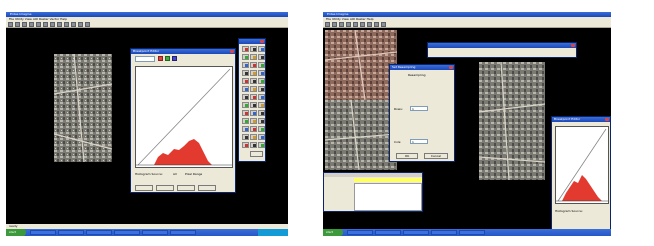 The width and height of the screenshot is (654, 246). I want to click on taskbar: start, so click(467, 232).